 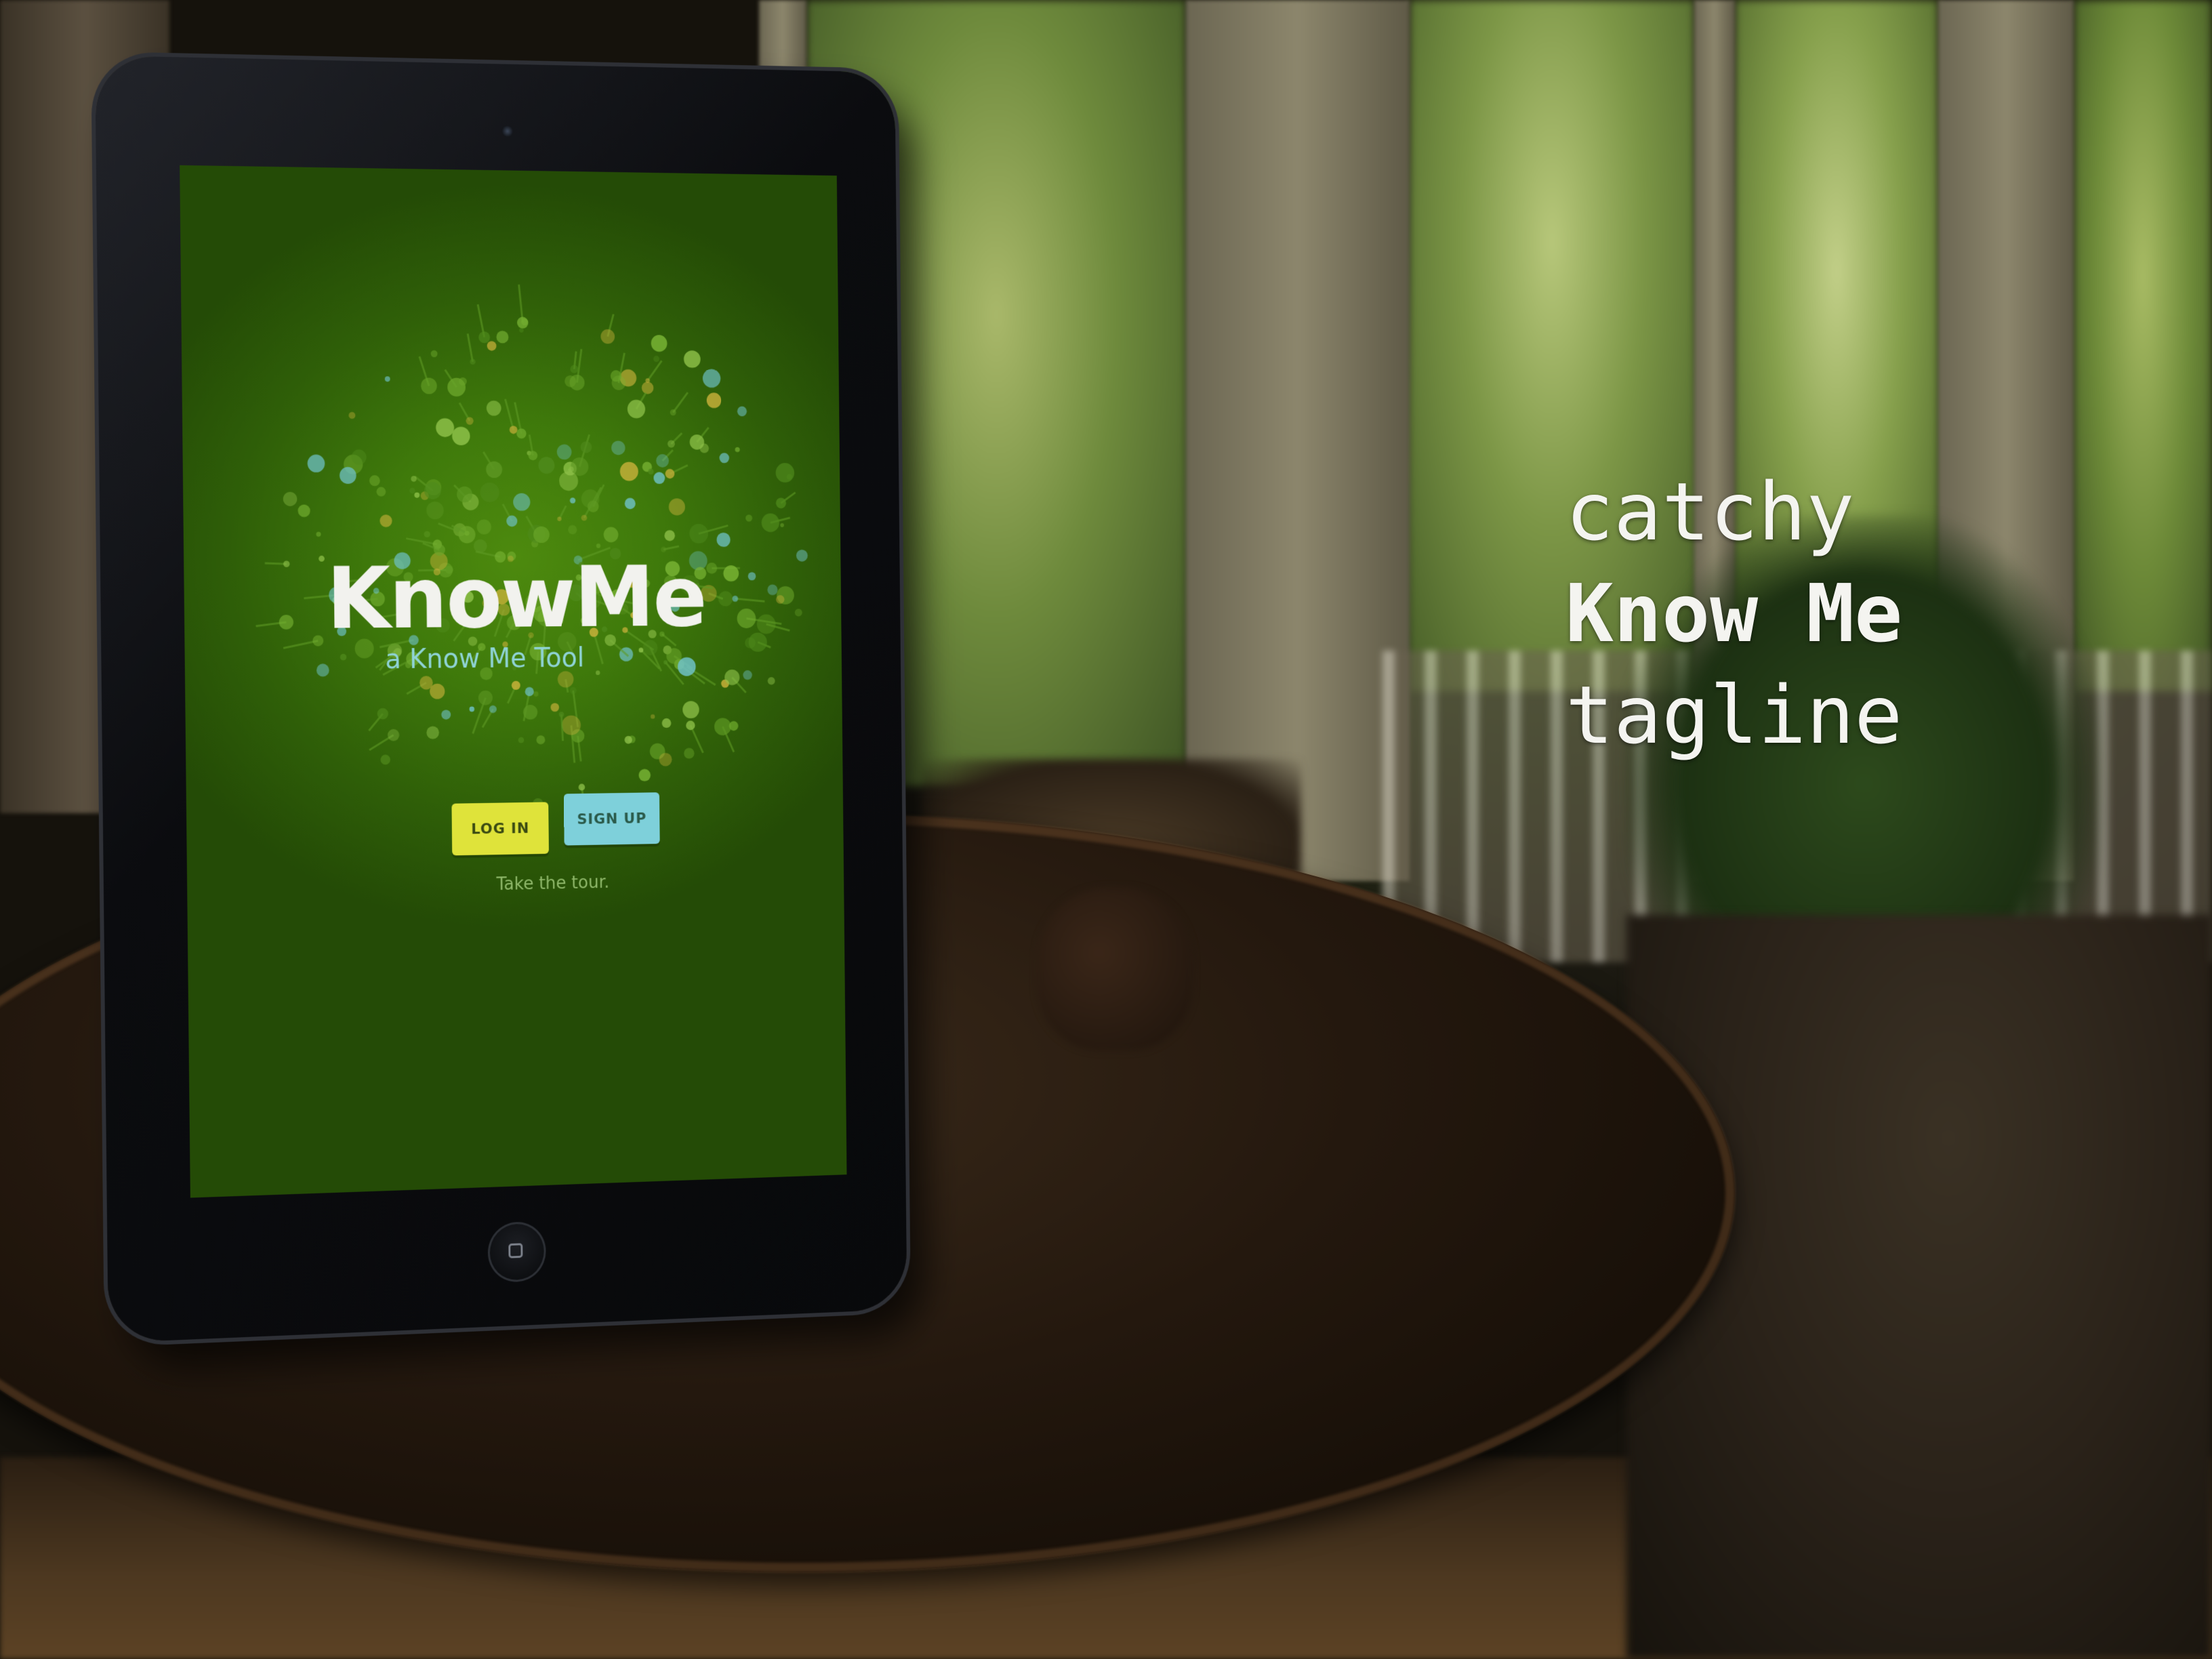 What do you see at coordinates (485, 658) in the screenshot?
I see `app-subtitle: a Know Me Tool` at bounding box center [485, 658].